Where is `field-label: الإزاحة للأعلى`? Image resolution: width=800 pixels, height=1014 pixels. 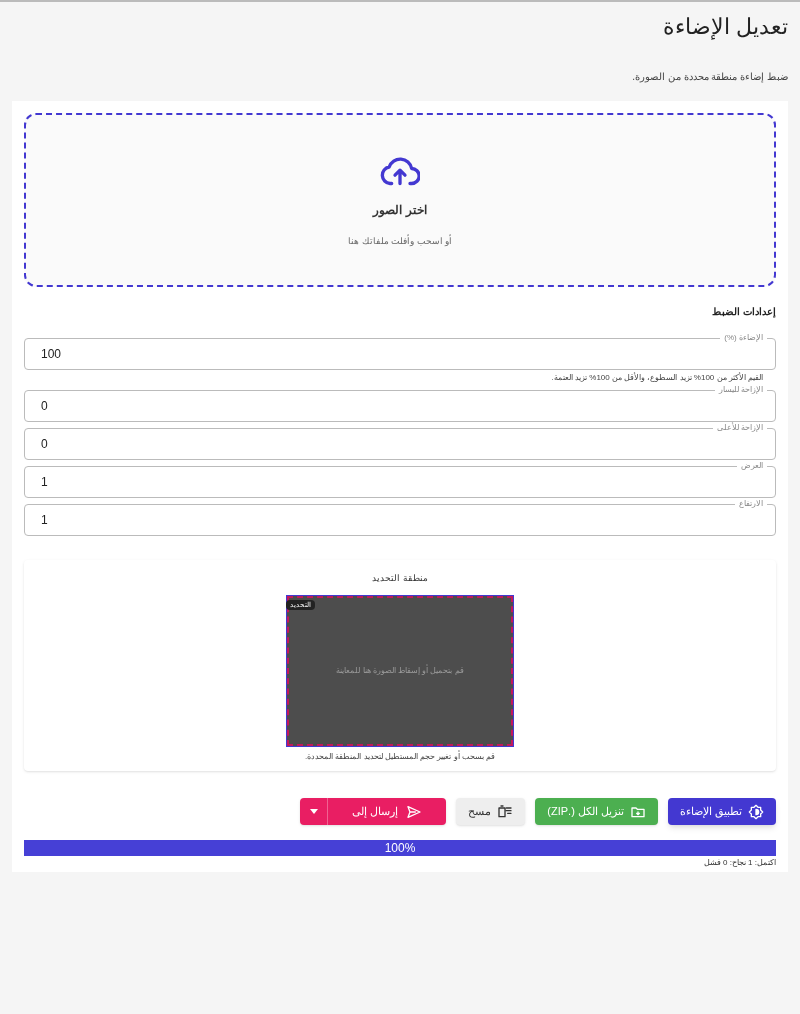 field-label: الإزاحة للأعلى is located at coordinates (739, 428).